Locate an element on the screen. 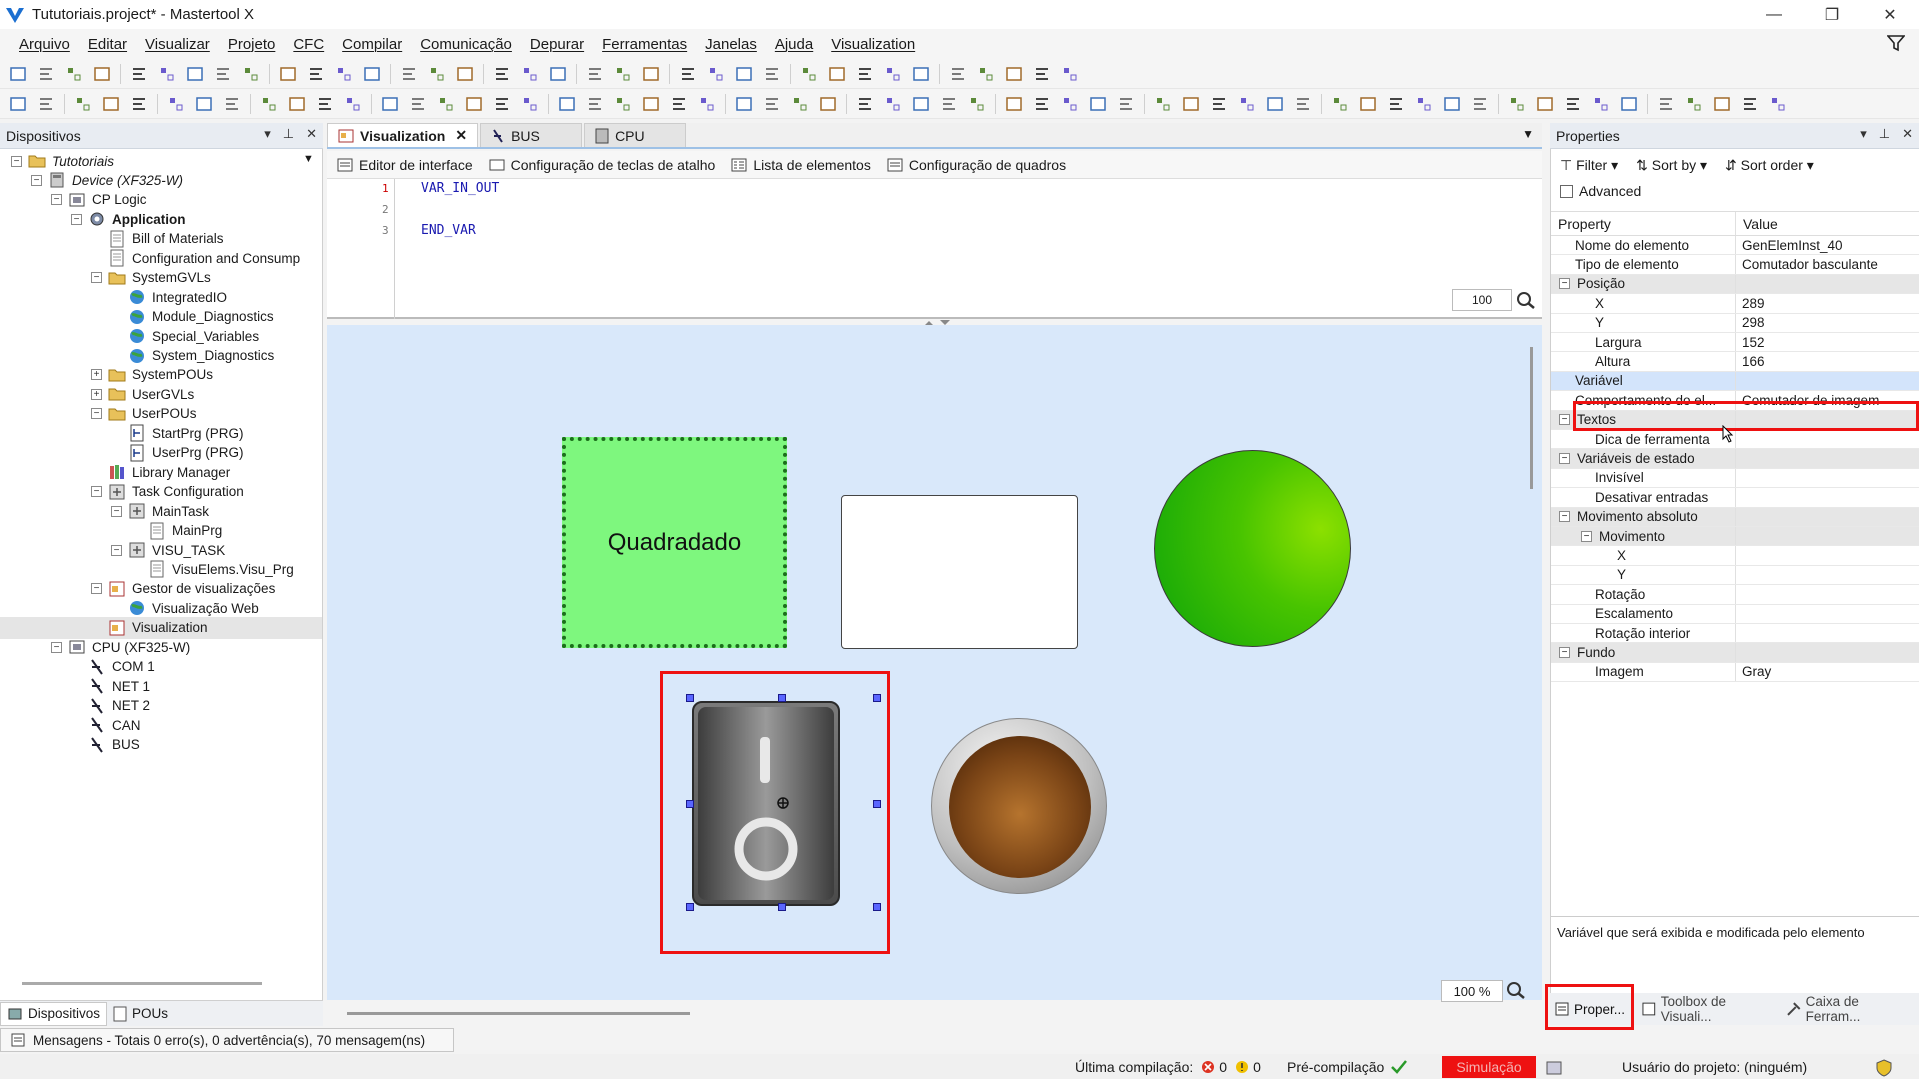 Image resolution: width=1919 pixels, height=1079 pixels. security-icon is located at coordinates (1884, 1068).